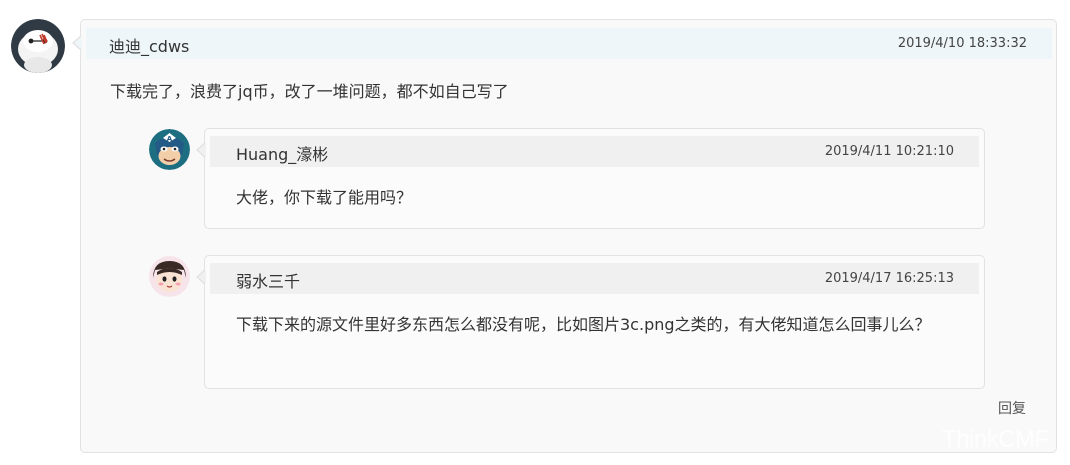 The width and height of the screenshot is (1070, 465). What do you see at coordinates (889, 151) in the screenshot?
I see `reply-timestamp: 2019/4/11 10:21:10` at bounding box center [889, 151].